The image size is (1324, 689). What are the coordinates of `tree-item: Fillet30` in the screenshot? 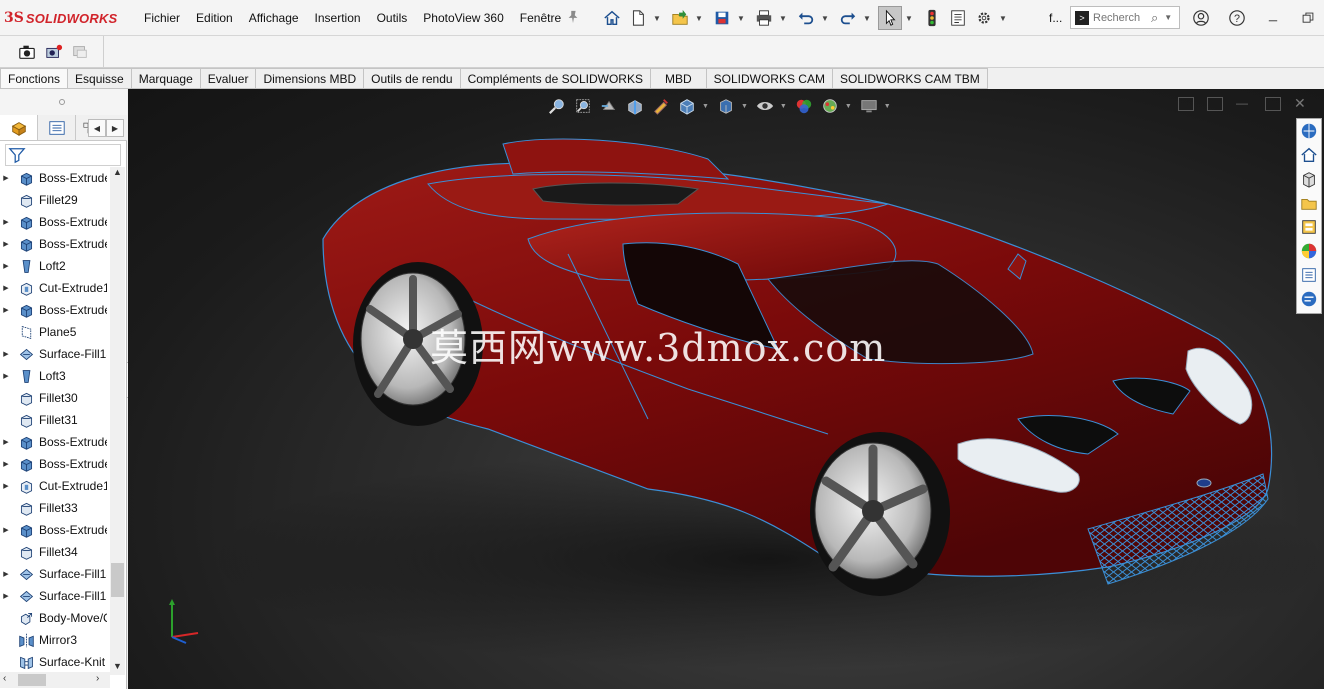 It's located at (55, 398).